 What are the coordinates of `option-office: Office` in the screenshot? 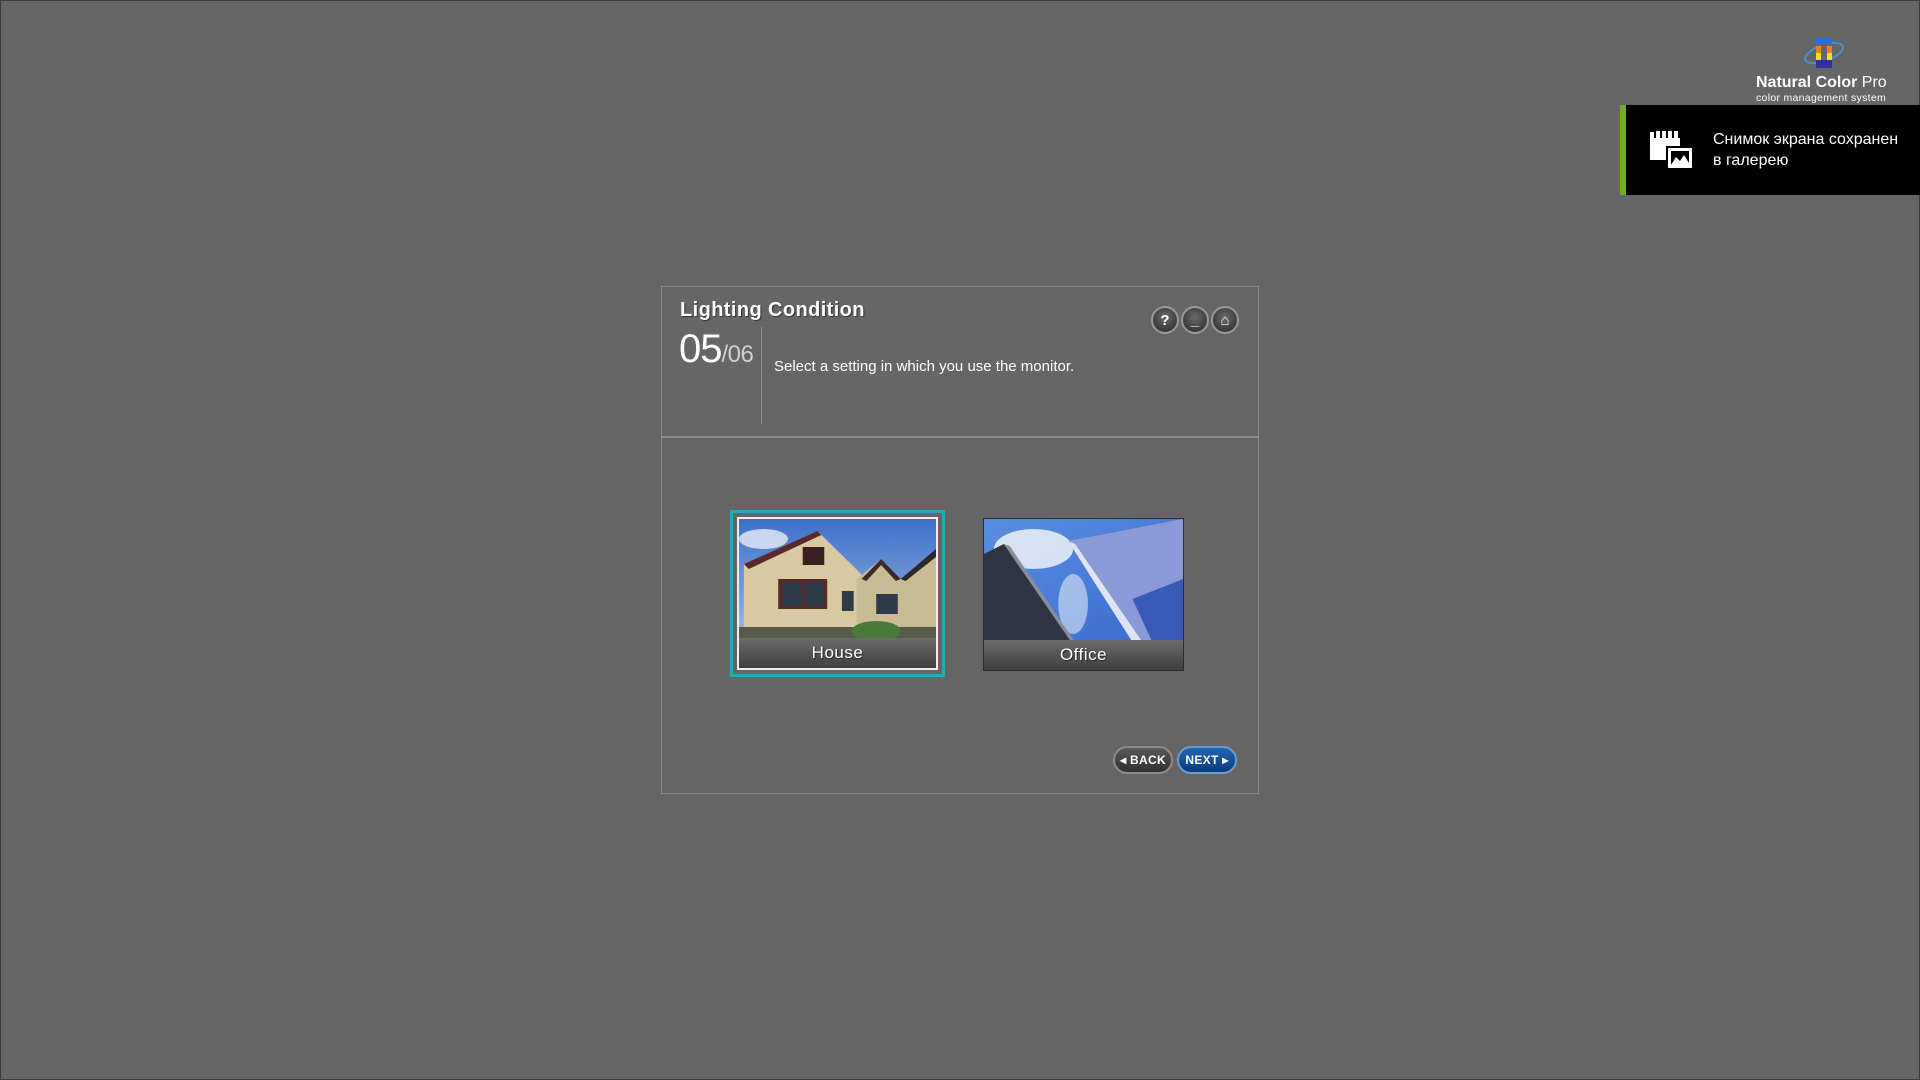 It's located at (1083, 594).